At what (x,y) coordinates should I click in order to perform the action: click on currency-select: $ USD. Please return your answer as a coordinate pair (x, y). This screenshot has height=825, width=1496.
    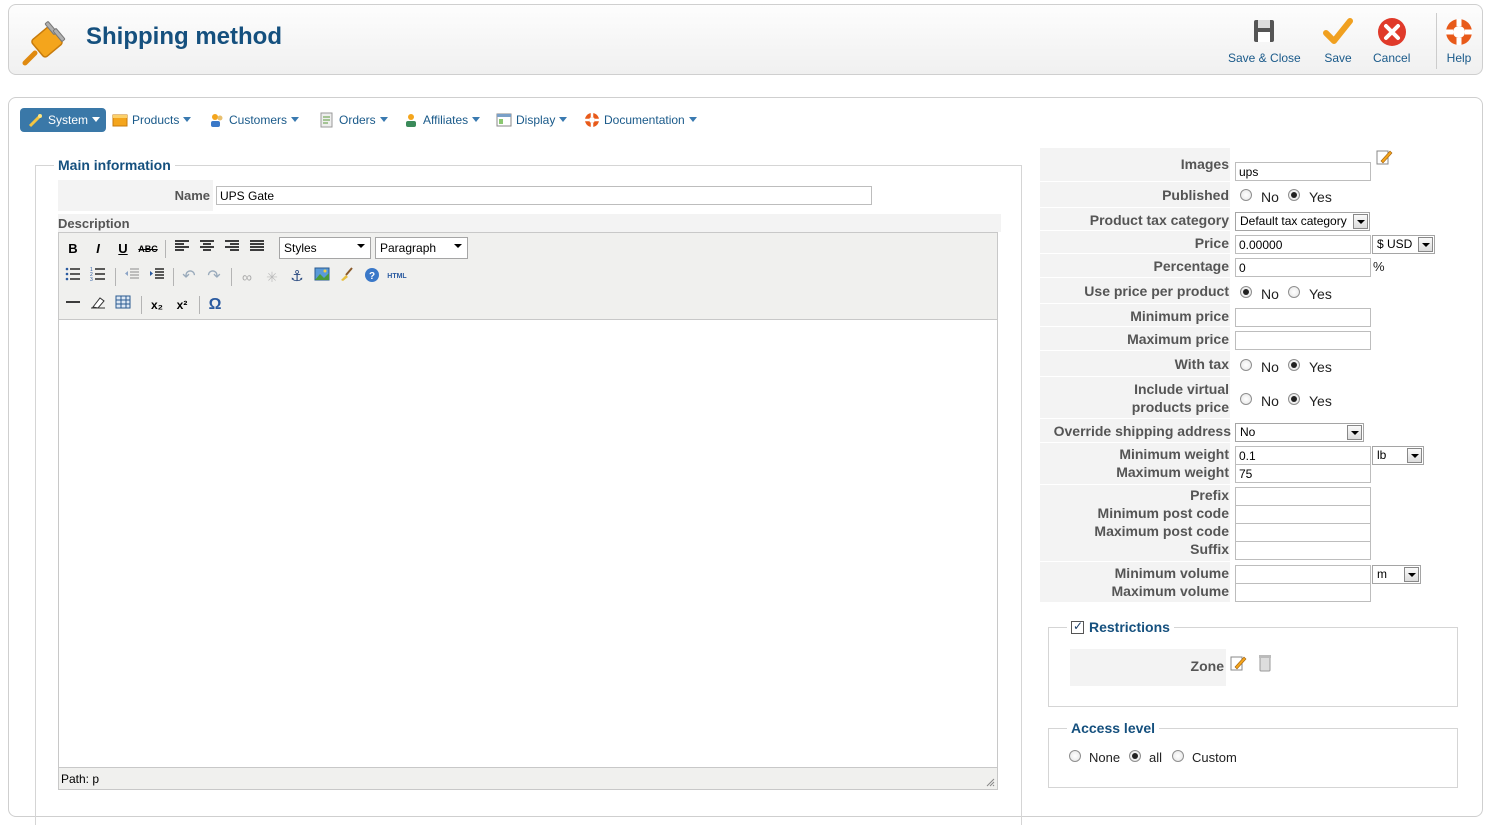
    Looking at the image, I should click on (1403, 244).